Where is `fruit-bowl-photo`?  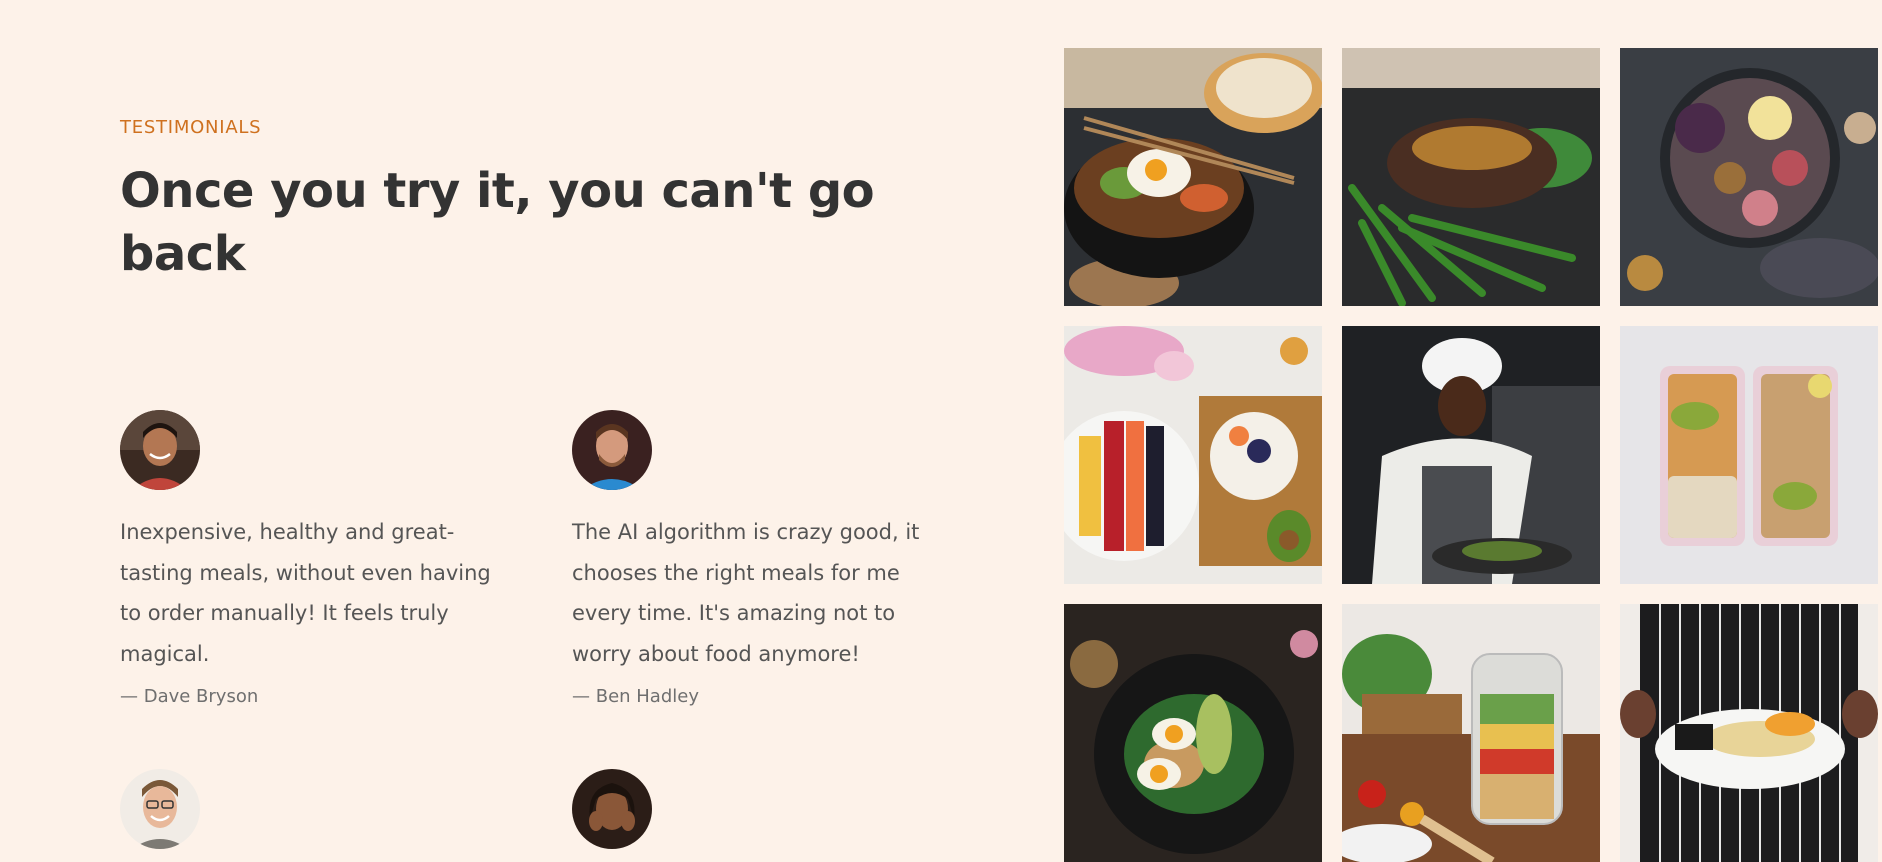
fruit-bowl-photo is located at coordinates (1193, 455).